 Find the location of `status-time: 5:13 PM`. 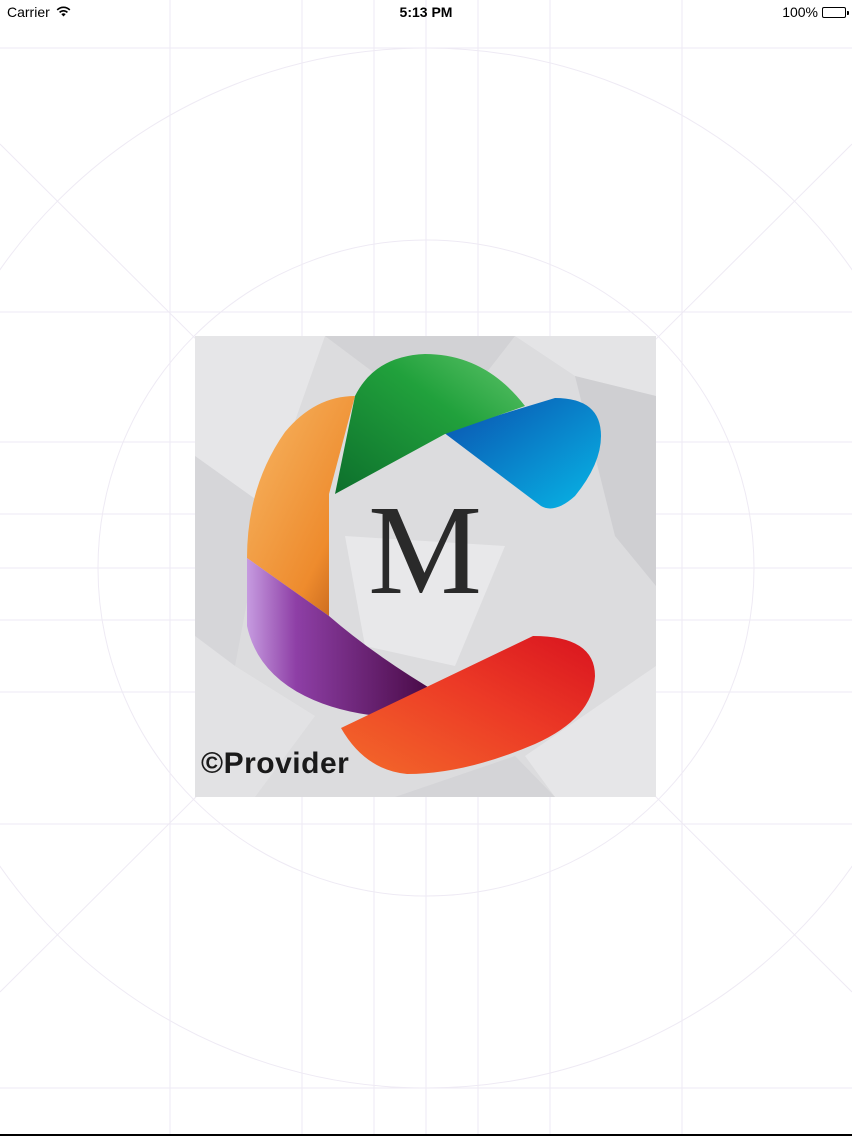

status-time: 5:13 PM is located at coordinates (426, 12).